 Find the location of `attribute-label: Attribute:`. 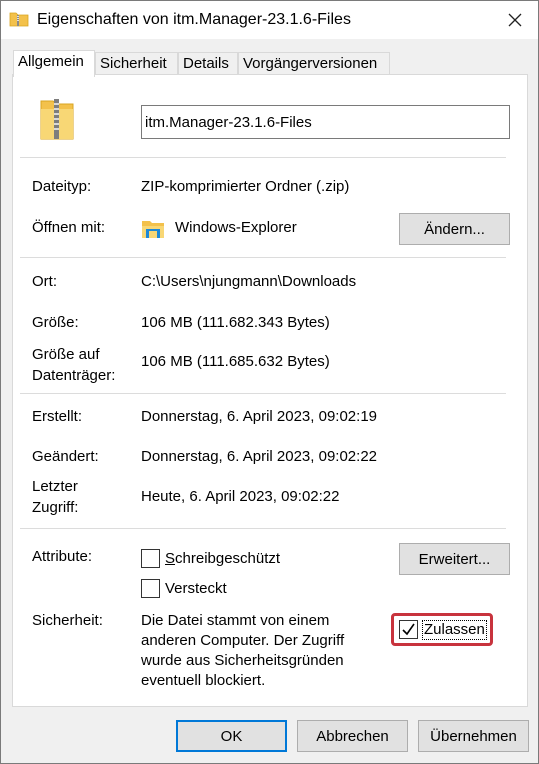

attribute-label: Attribute: is located at coordinates (62, 556).